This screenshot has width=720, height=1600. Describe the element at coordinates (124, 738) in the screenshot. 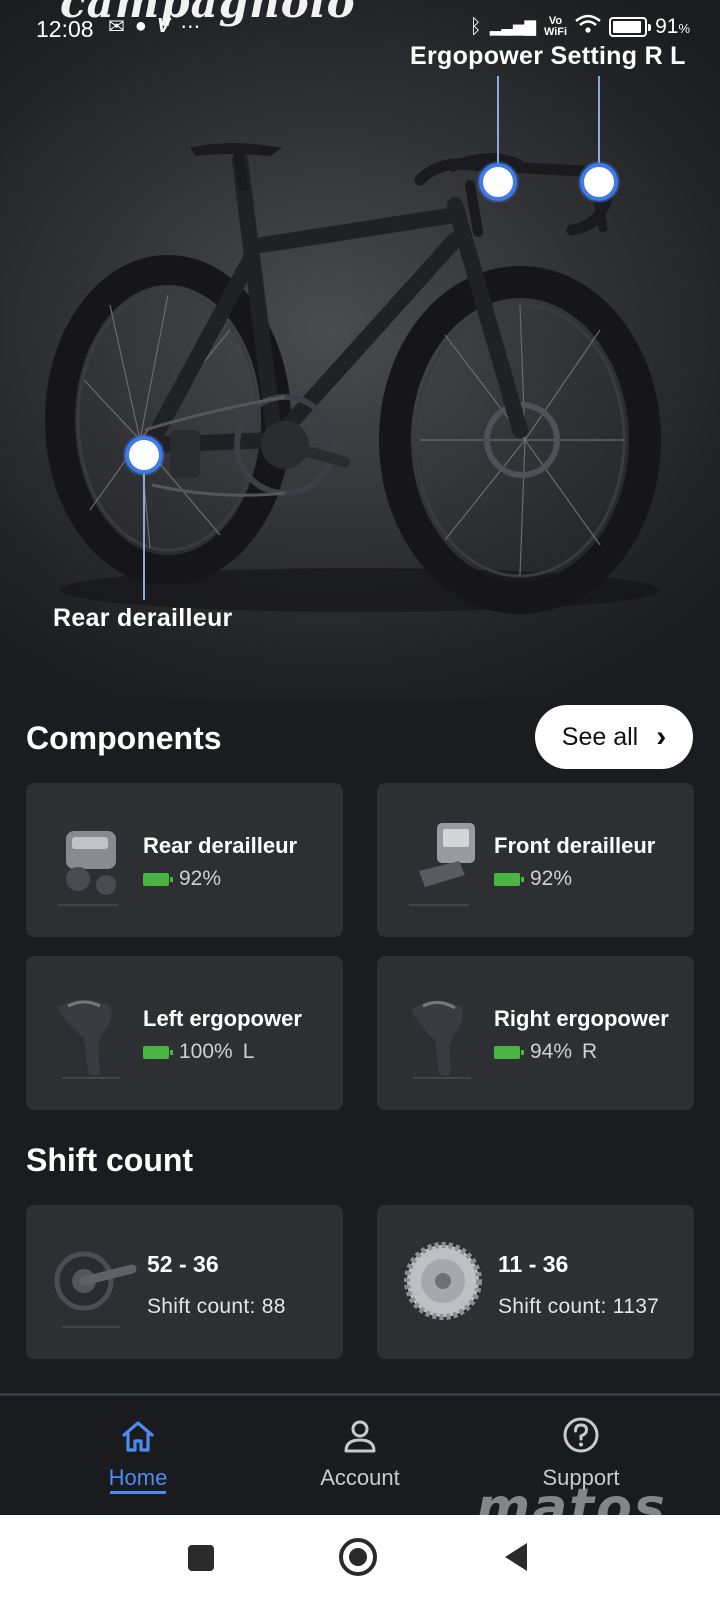

I see `components-heading: Components` at that location.